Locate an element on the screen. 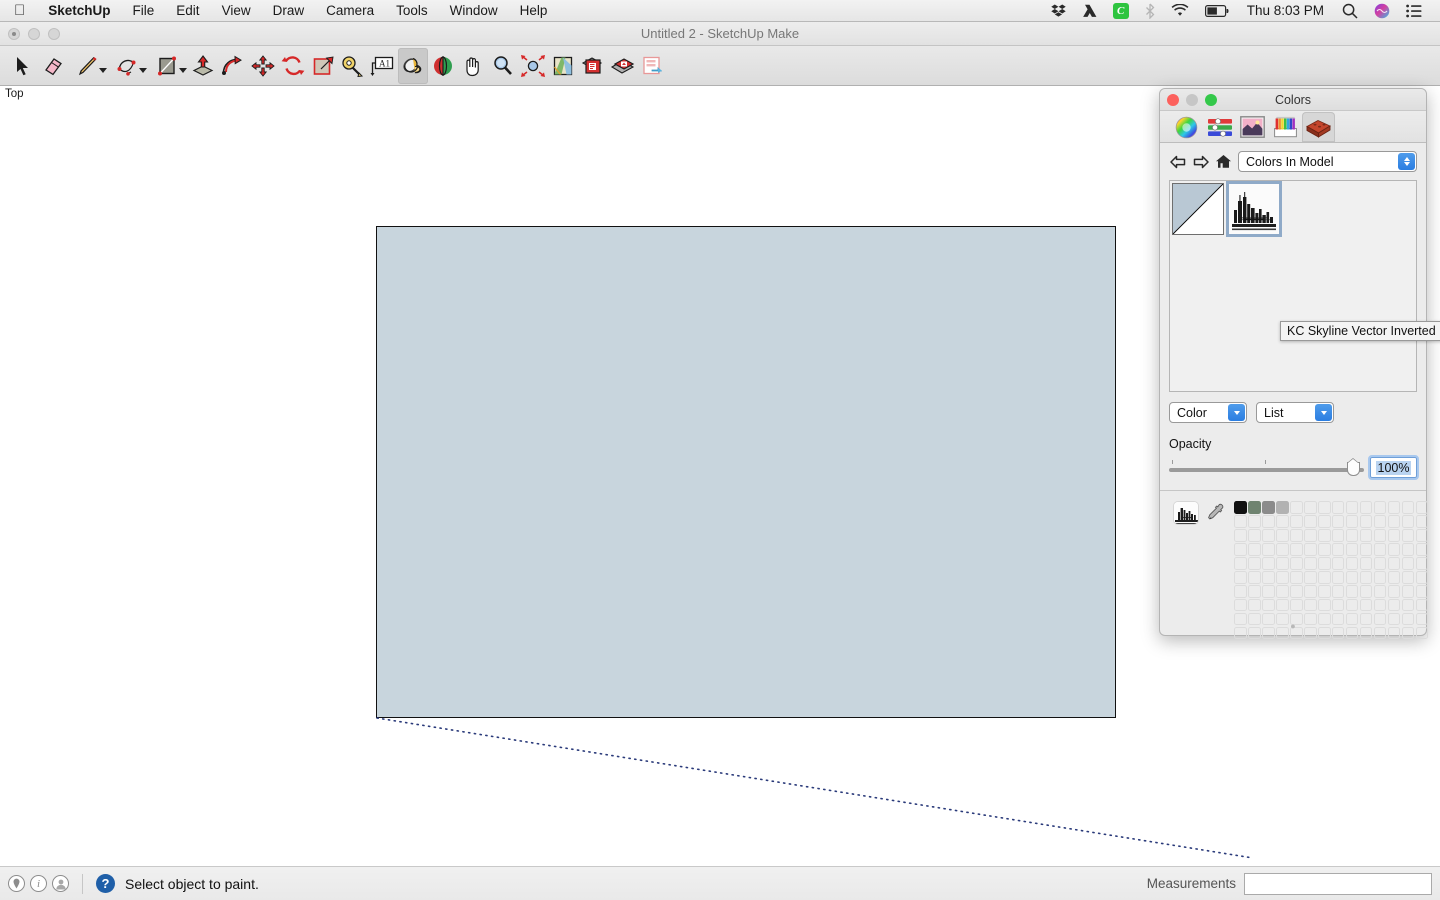 The width and height of the screenshot is (1440, 900). rectangle-tool-dropdown-arrow is located at coordinates (183, 70).